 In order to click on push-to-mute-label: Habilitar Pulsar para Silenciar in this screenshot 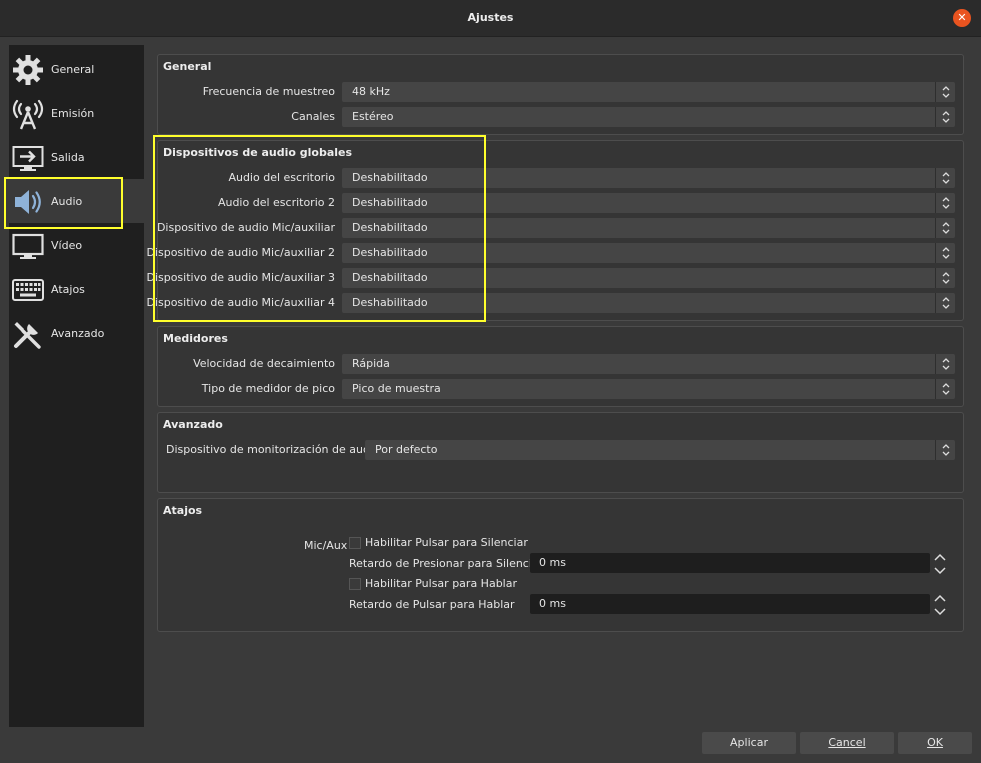, I will do `click(446, 542)`.